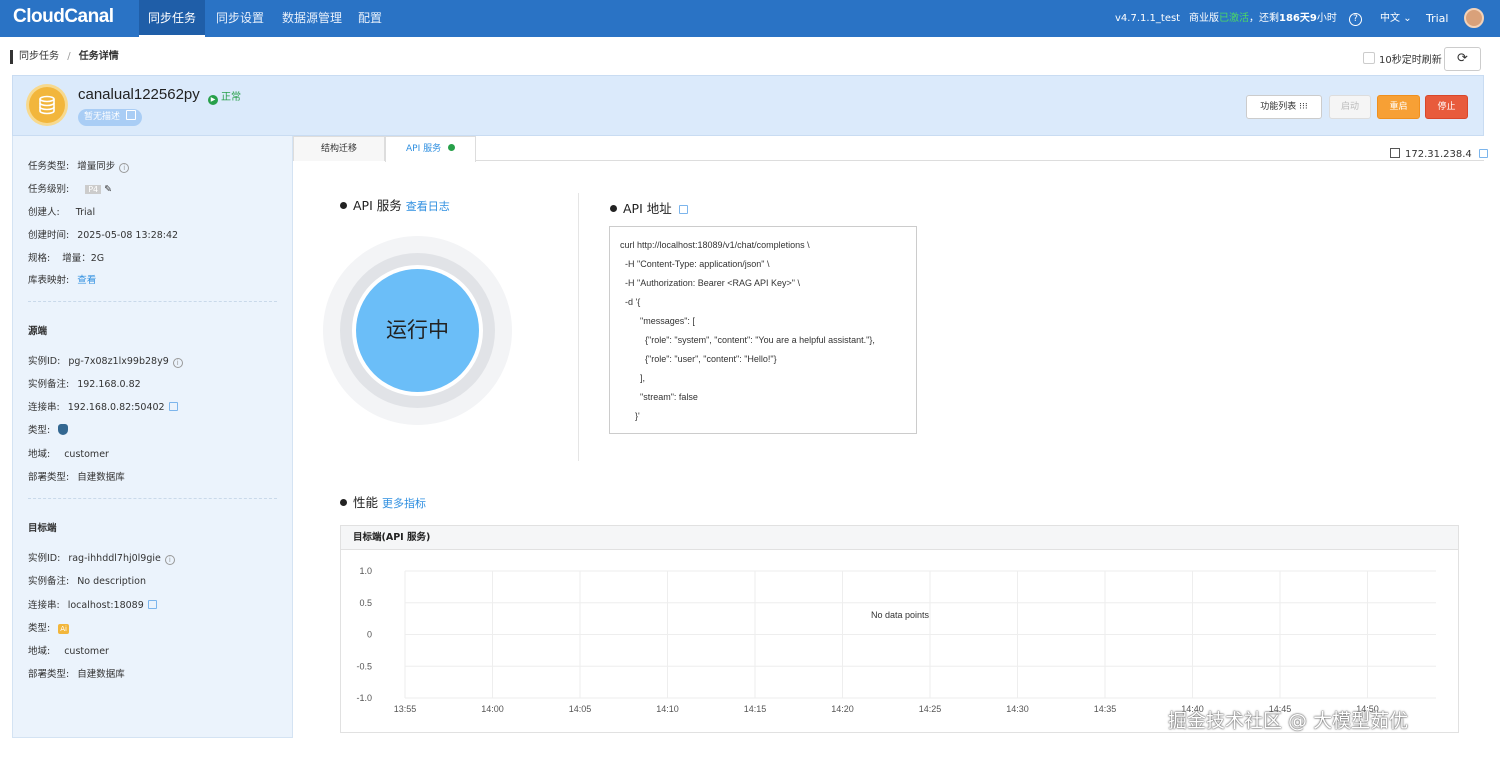 The width and height of the screenshot is (1500, 757). I want to click on task-status: ▶ 正常, so click(224, 96).